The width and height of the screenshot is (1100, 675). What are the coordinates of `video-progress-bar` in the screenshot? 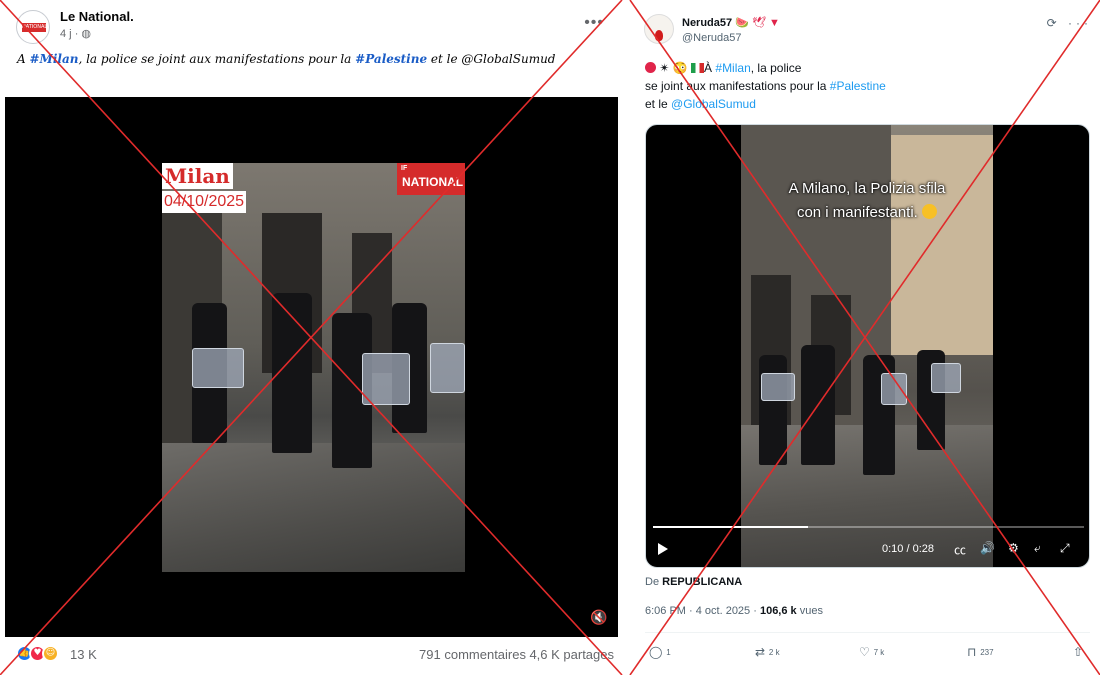 It's located at (868, 527).